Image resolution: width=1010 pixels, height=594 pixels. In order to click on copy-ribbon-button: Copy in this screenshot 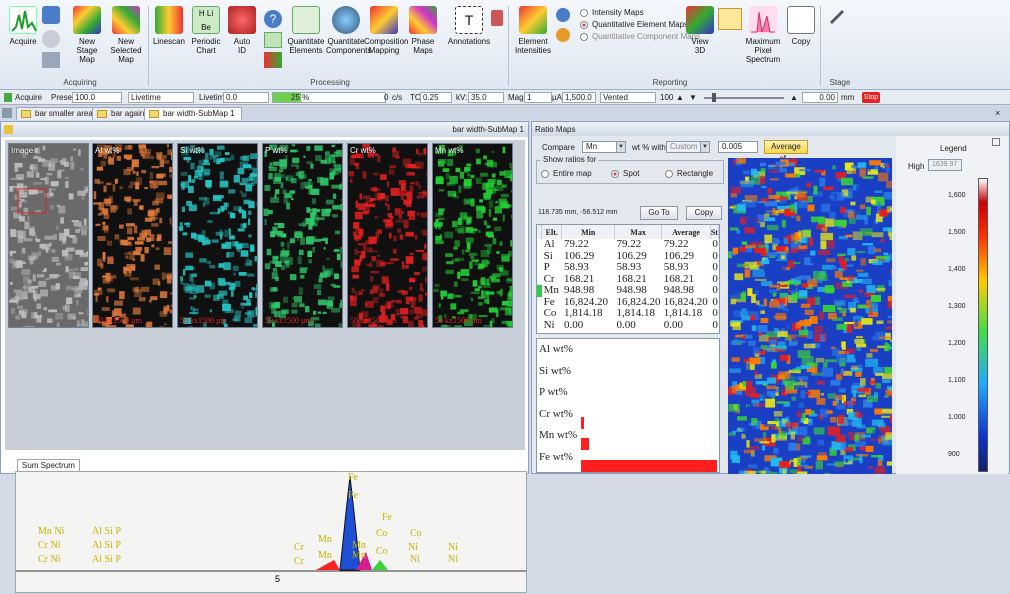, I will do `click(801, 26)`.